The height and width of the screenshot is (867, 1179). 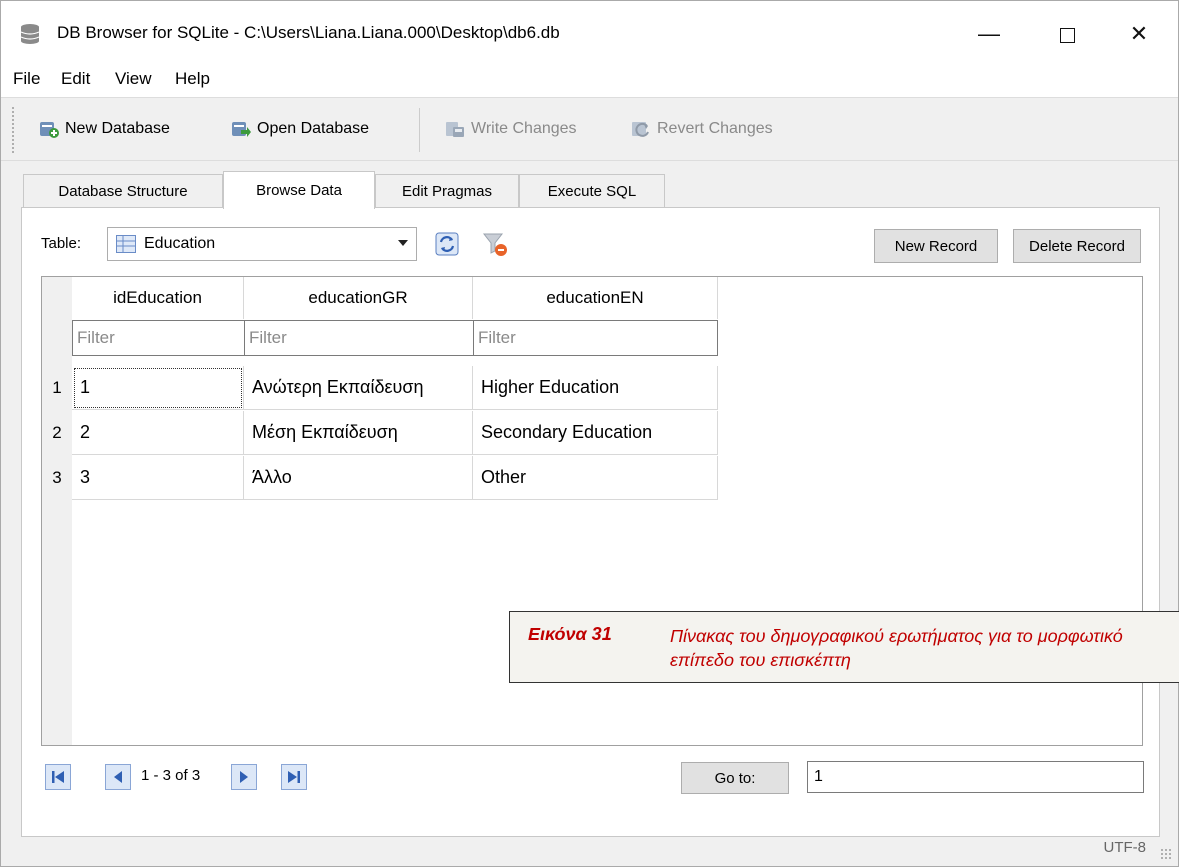 I want to click on close-button: ✕, so click(x=1139, y=34).